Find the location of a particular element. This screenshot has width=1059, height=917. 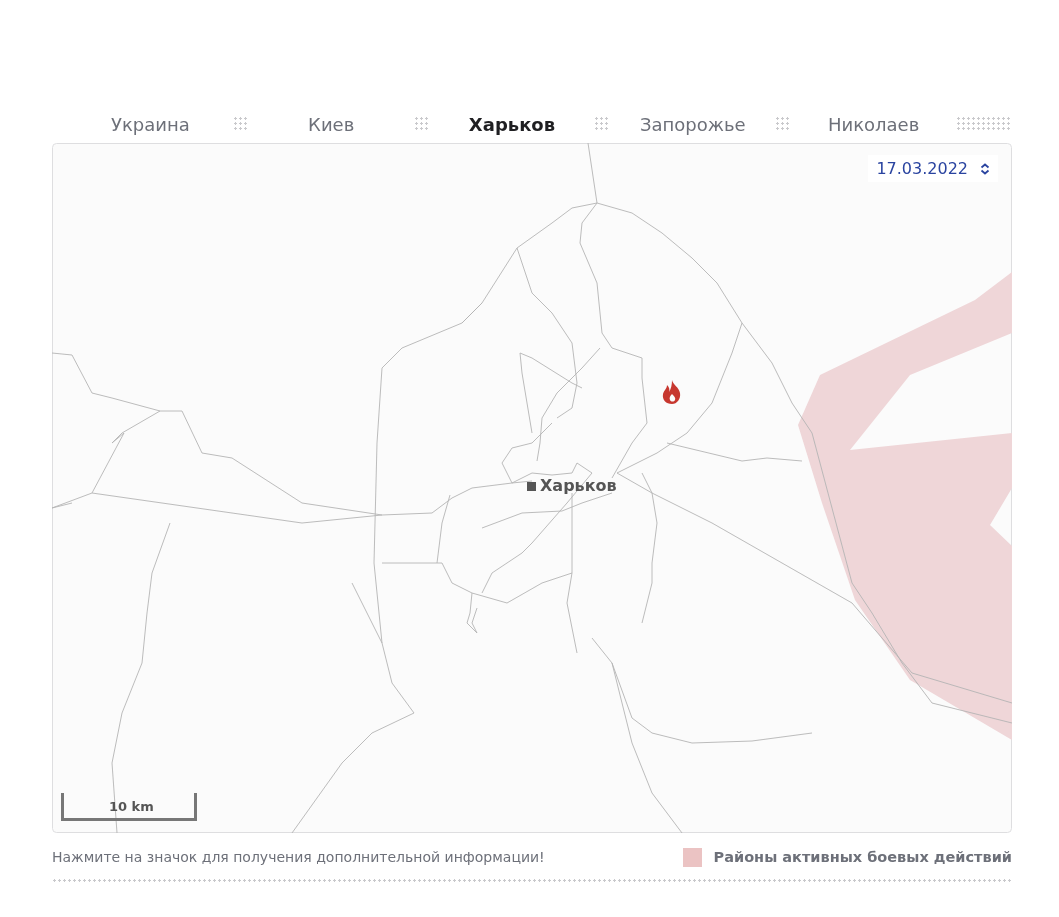

date-selector: 17.03.2022 is located at coordinates (933, 168).